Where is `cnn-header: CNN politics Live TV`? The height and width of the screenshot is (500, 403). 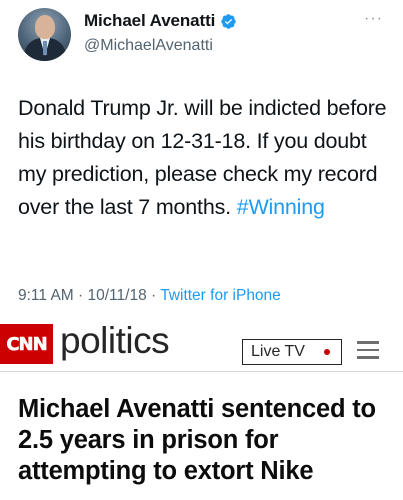 cnn-header: CNN politics Live TV is located at coordinates (201, 342).